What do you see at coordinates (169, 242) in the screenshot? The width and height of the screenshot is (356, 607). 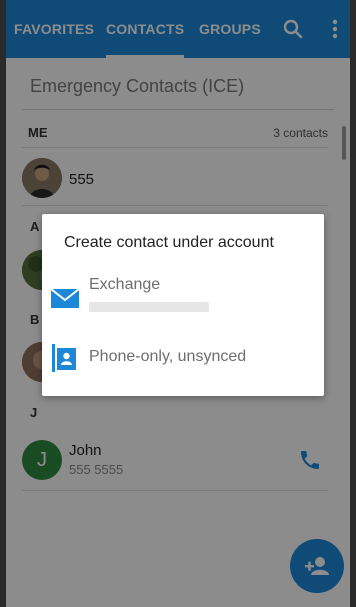 I see `dialog-title: Create contact under account` at bounding box center [169, 242].